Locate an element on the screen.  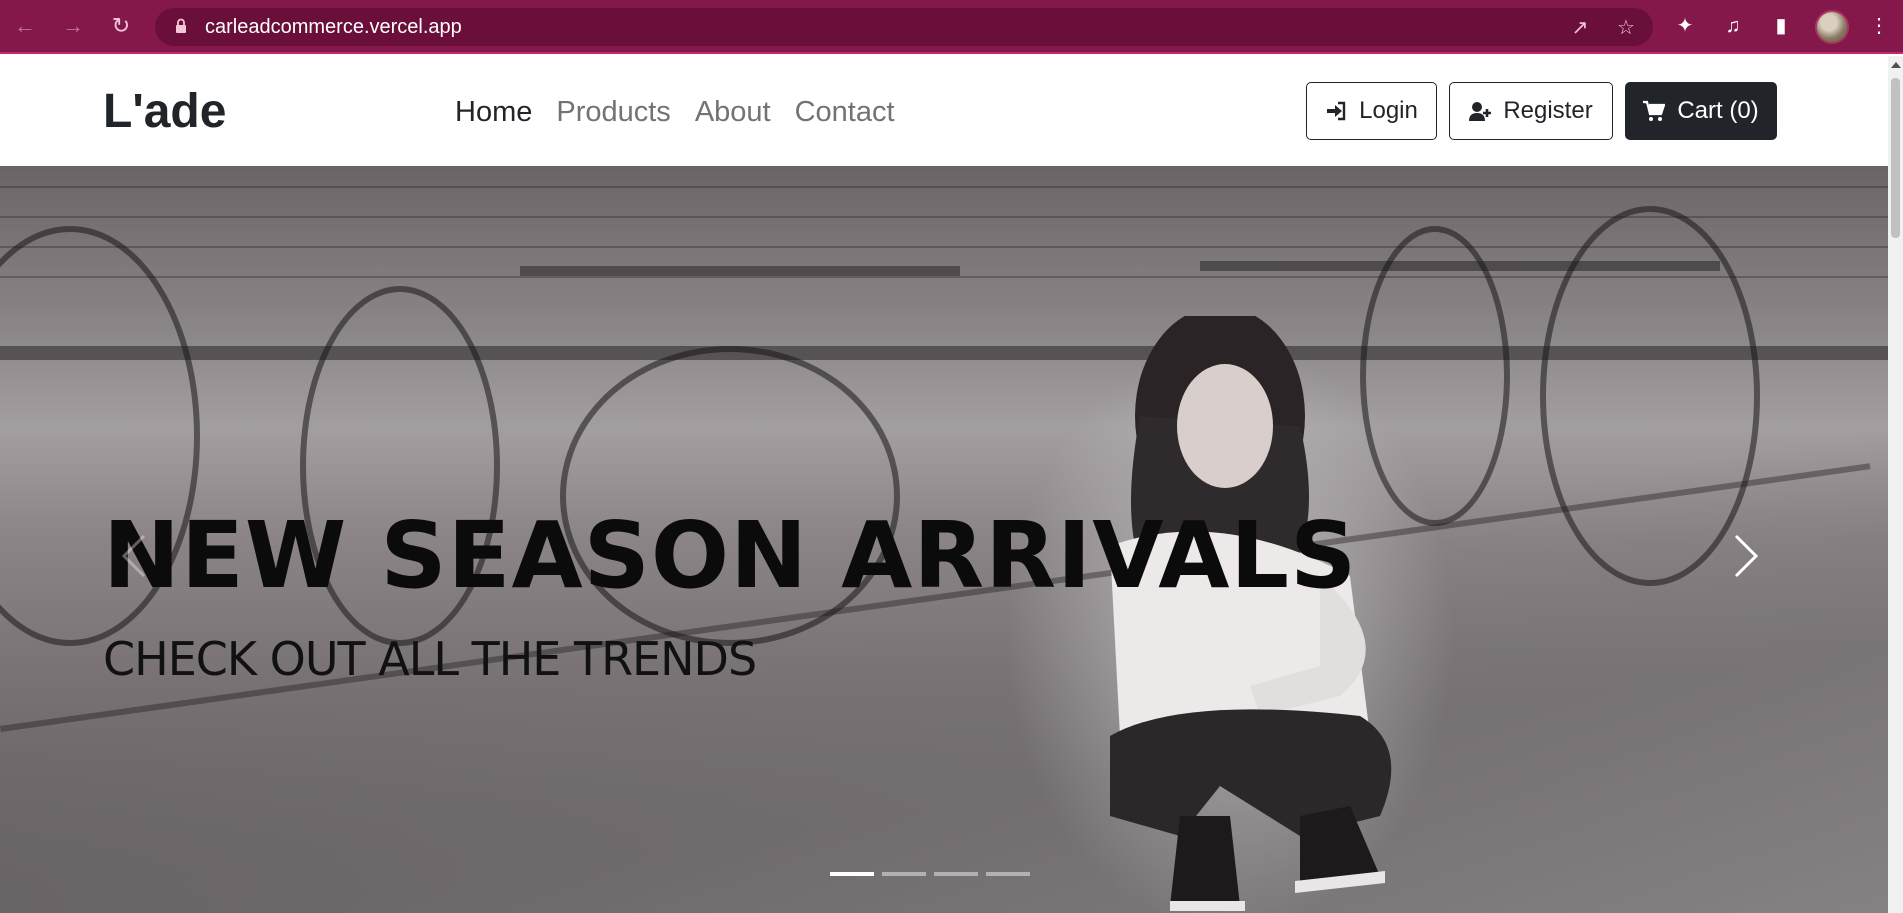
login-label: Login is located at coordinates (1388, 110).